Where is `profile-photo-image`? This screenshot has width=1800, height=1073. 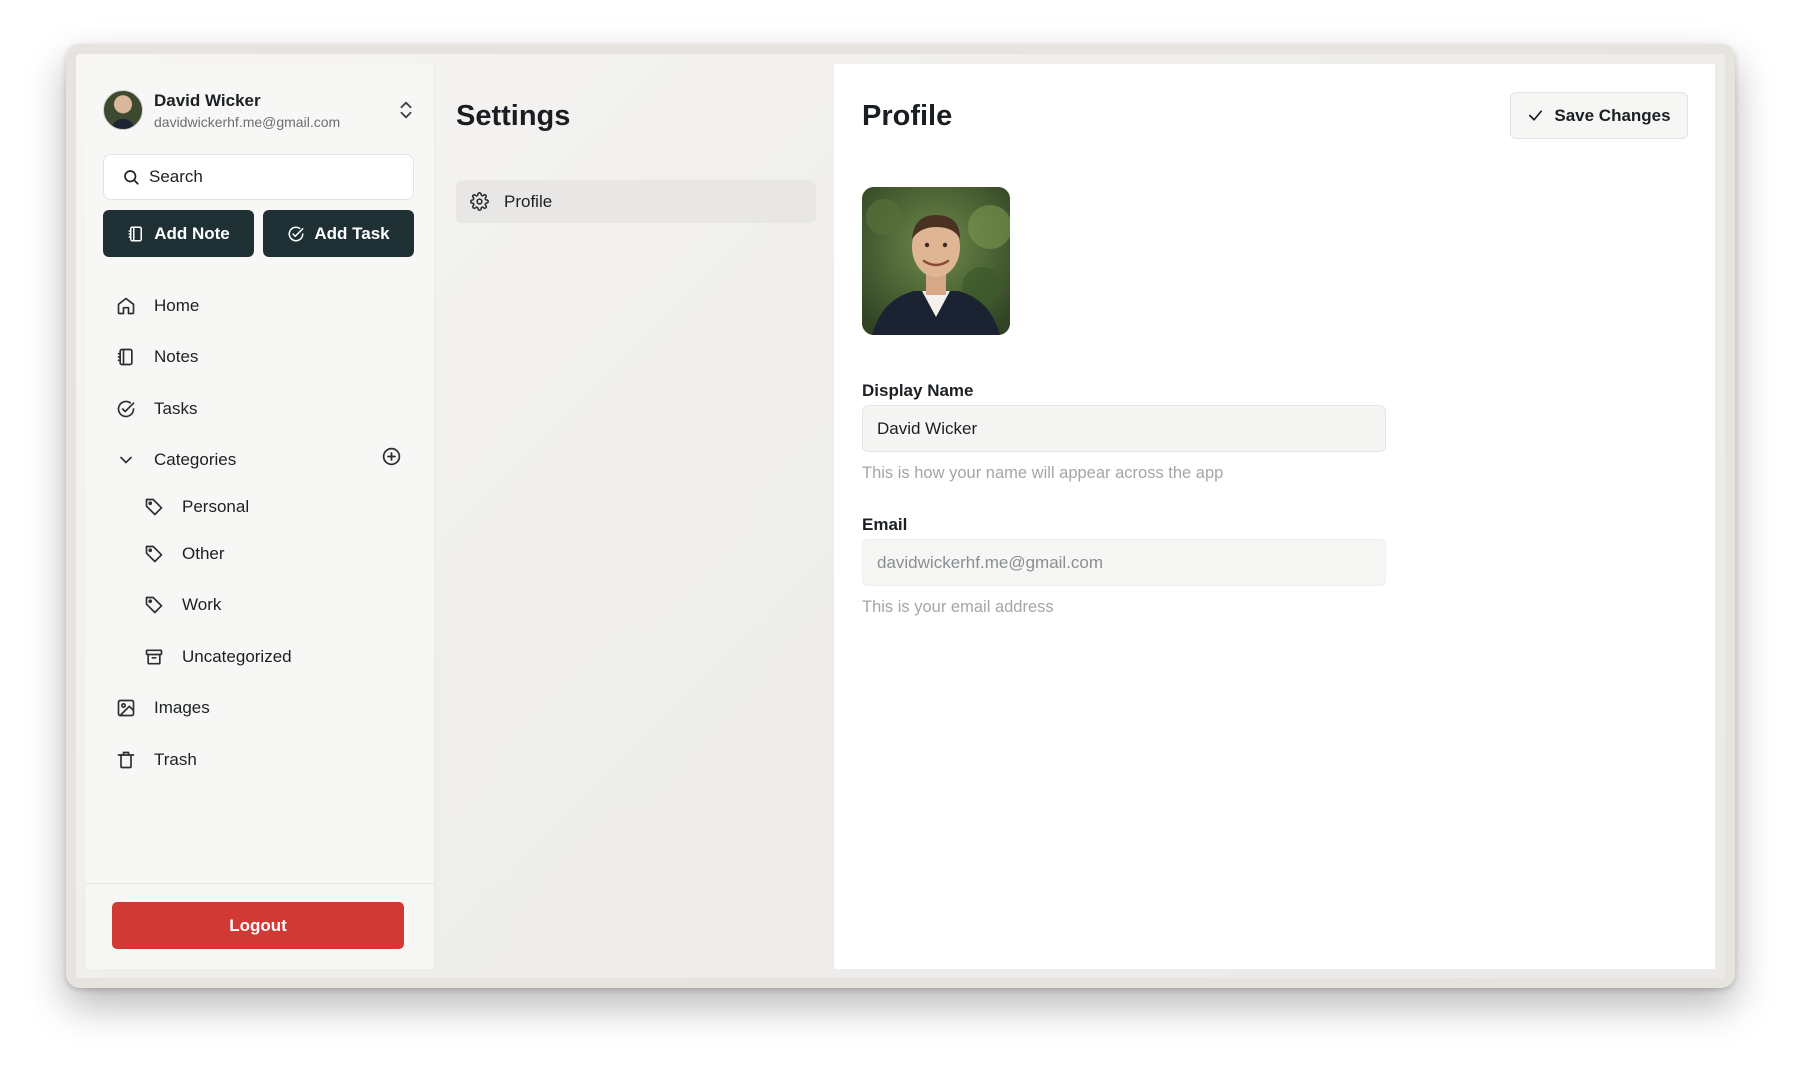 profile-photo-image is located at coordinates (936, 261).